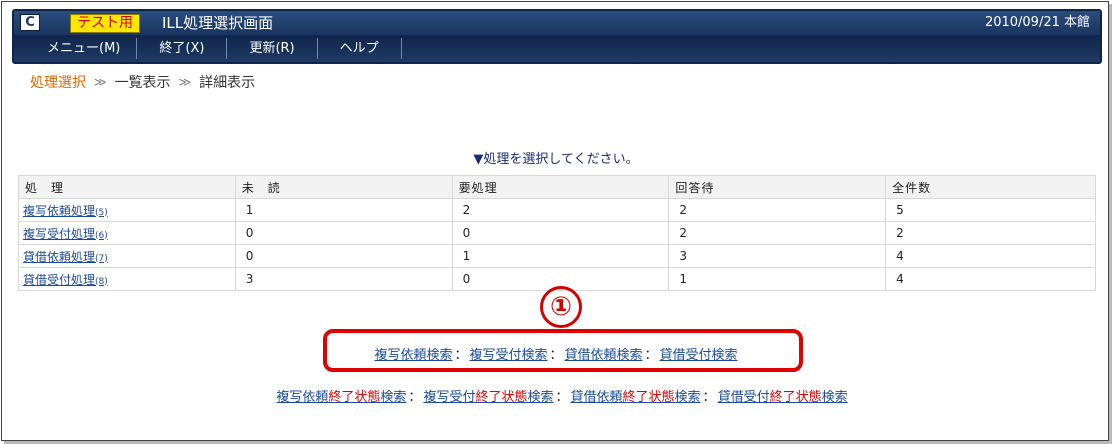 This screenshot has width=1112, height=444. What do you see at coordinates (560, 256) in the screenshot?
I see `todo-cell: 1` at bounding box center [560, 256].